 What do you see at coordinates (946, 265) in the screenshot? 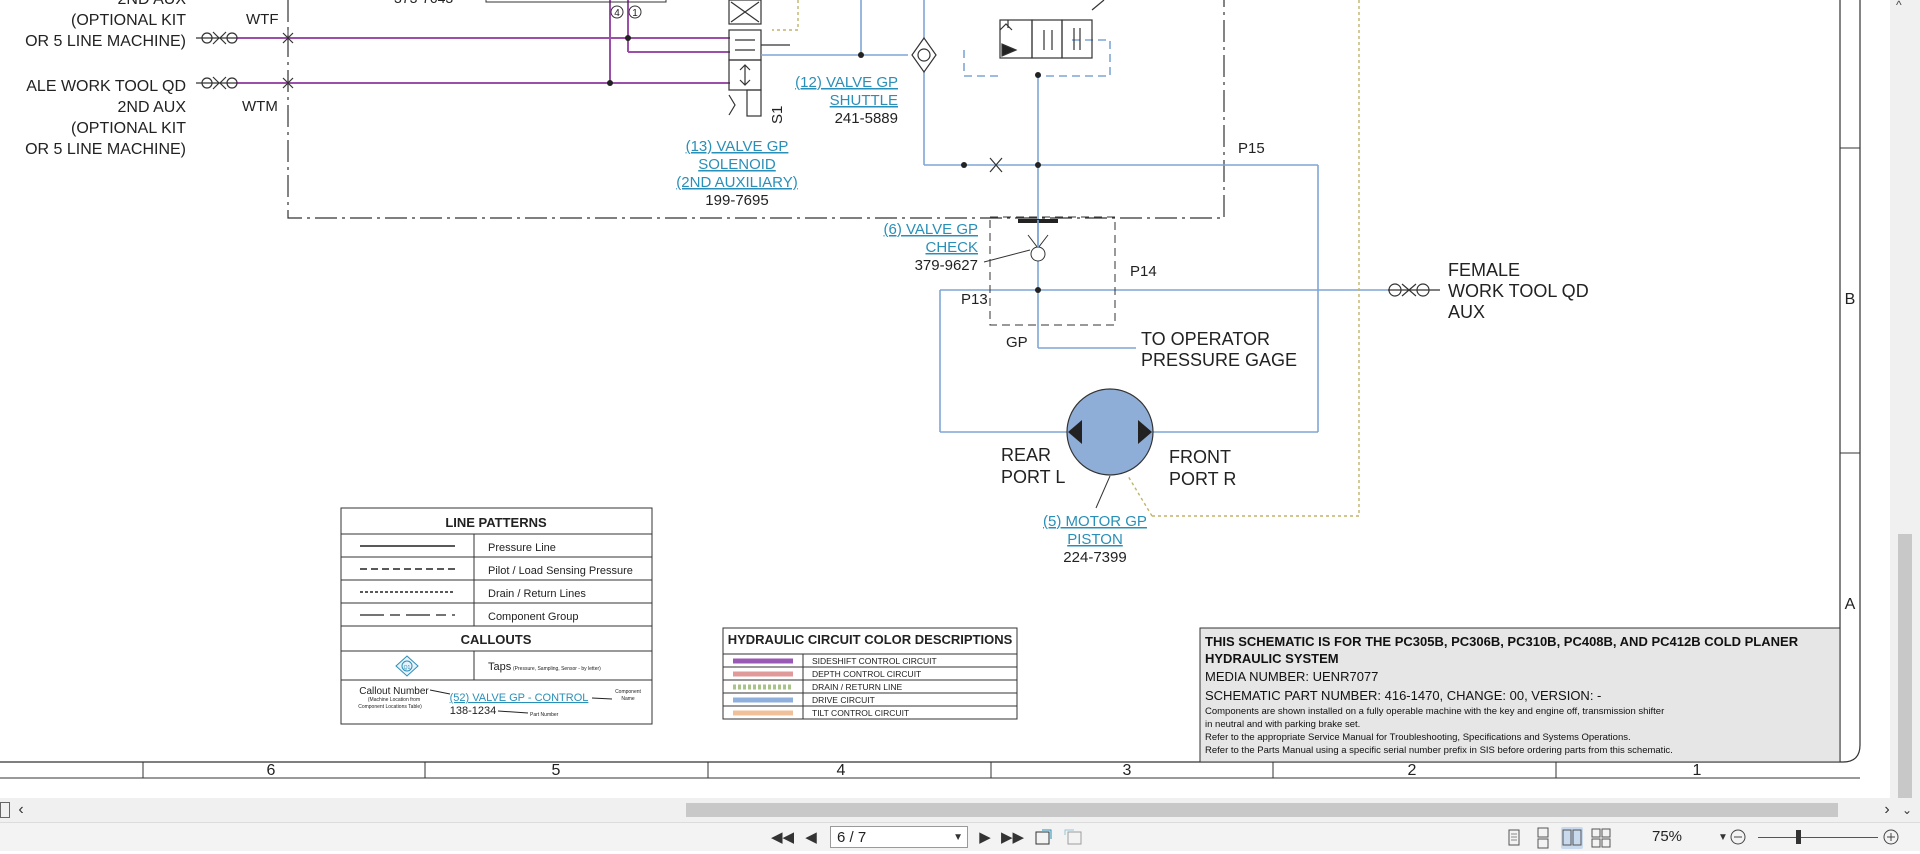
I see `svg-text: 379-9627` at bounding box center [946, 265].